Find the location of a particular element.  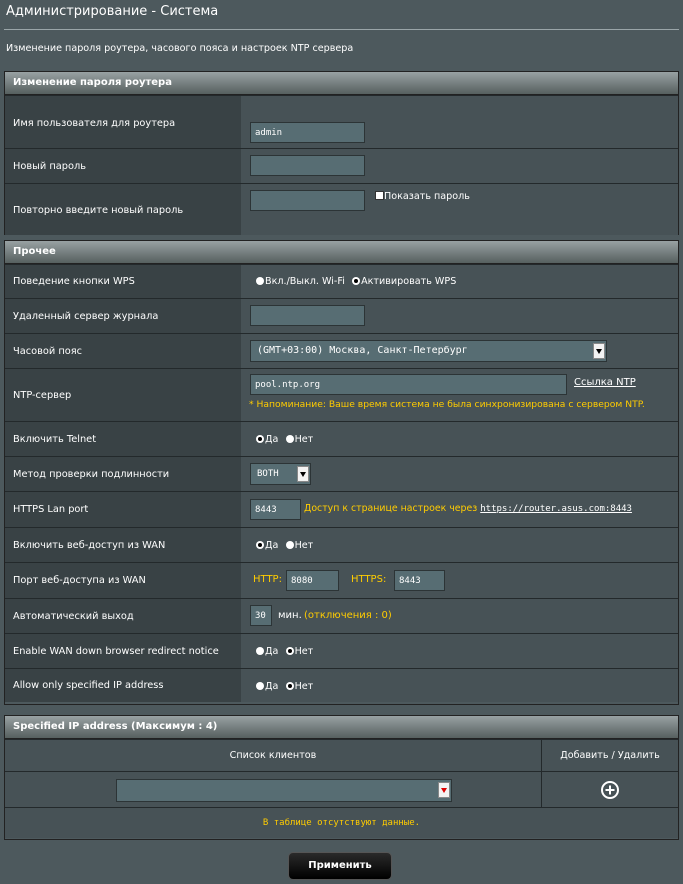

allow-ip-label: Allow only specified IP address is located at coordinates (123, 685).